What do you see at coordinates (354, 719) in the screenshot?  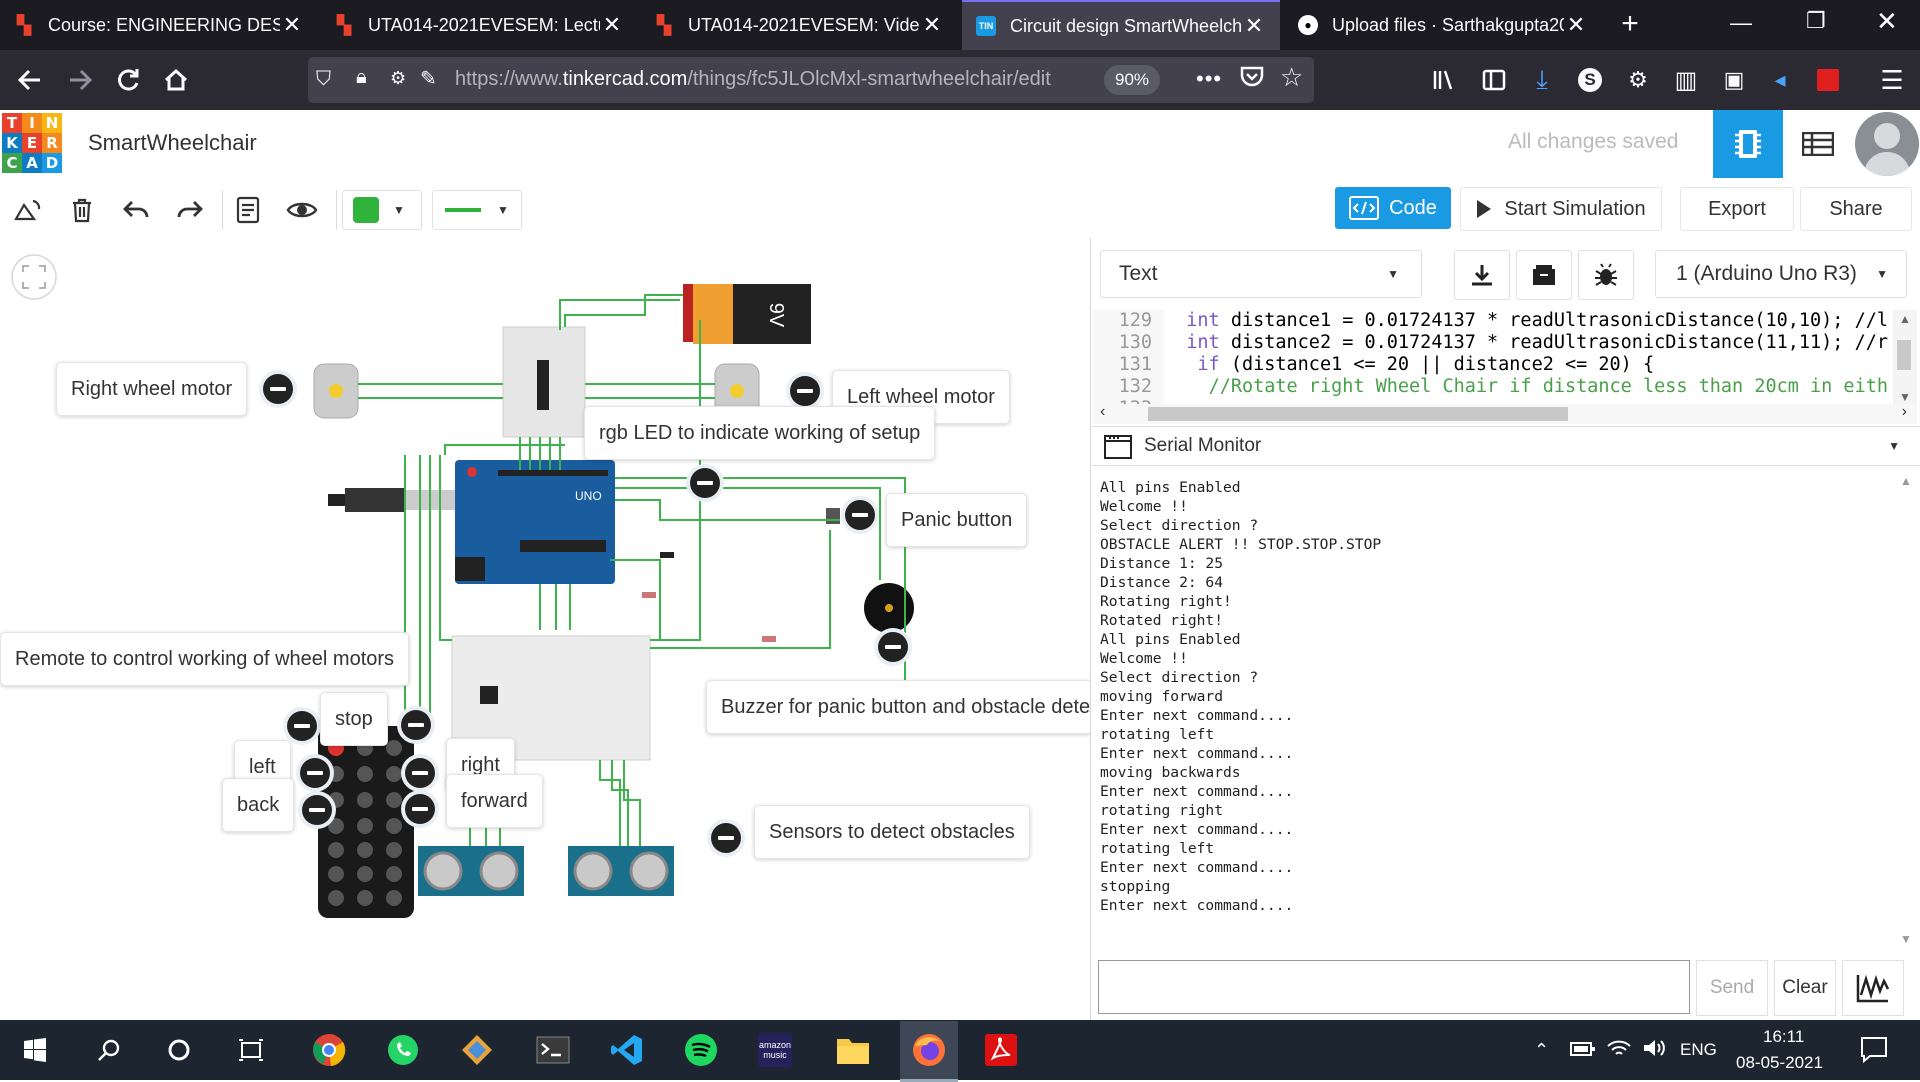 I see `note-stop: stop` at bounding box center [354, 719].